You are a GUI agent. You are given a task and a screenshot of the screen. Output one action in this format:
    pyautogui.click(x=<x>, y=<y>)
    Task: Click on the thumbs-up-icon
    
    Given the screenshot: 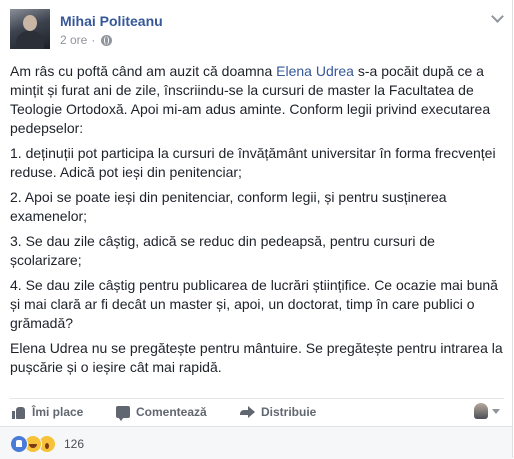 What is the action you would take?
    pyautogui.click(x=19, y=412)
    